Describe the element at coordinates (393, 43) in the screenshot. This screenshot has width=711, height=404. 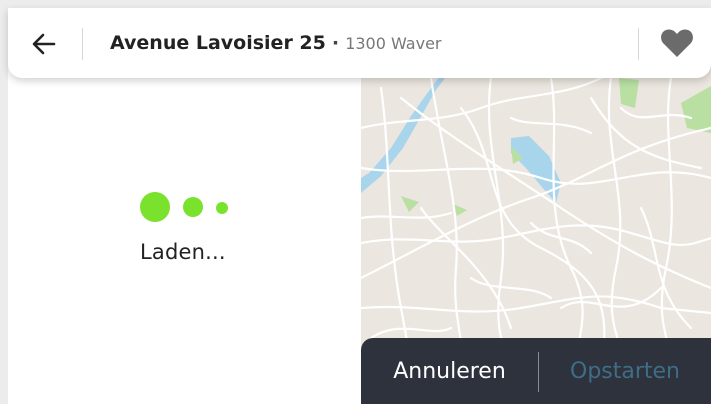
I see `city-name: 1300 Waver` at that location.